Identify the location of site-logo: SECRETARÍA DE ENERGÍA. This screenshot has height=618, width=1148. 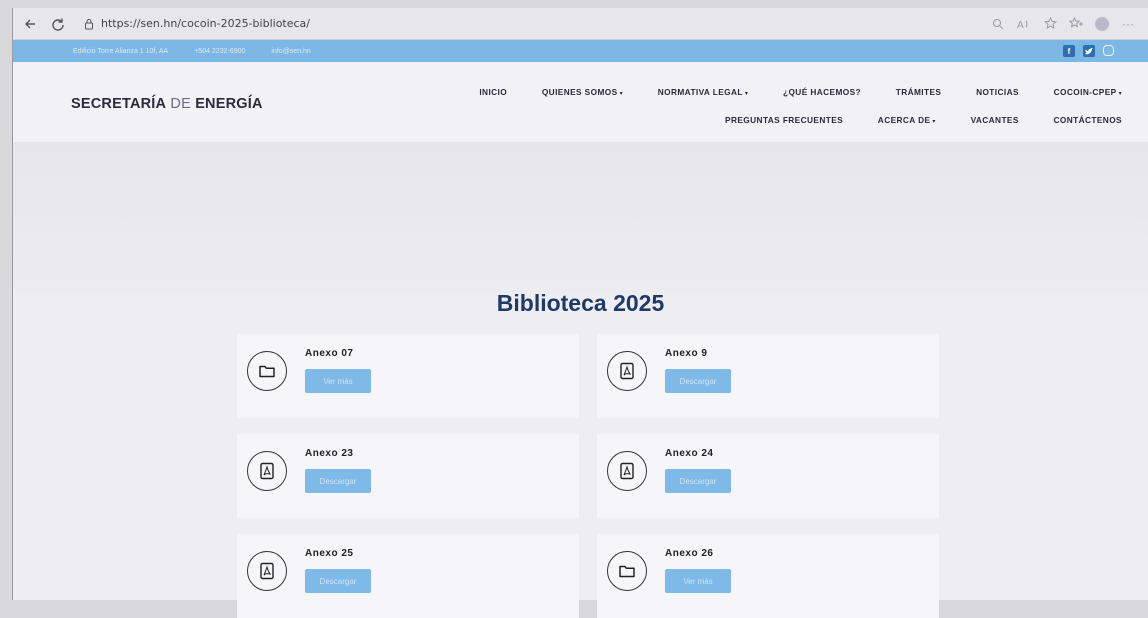
(167, 104).